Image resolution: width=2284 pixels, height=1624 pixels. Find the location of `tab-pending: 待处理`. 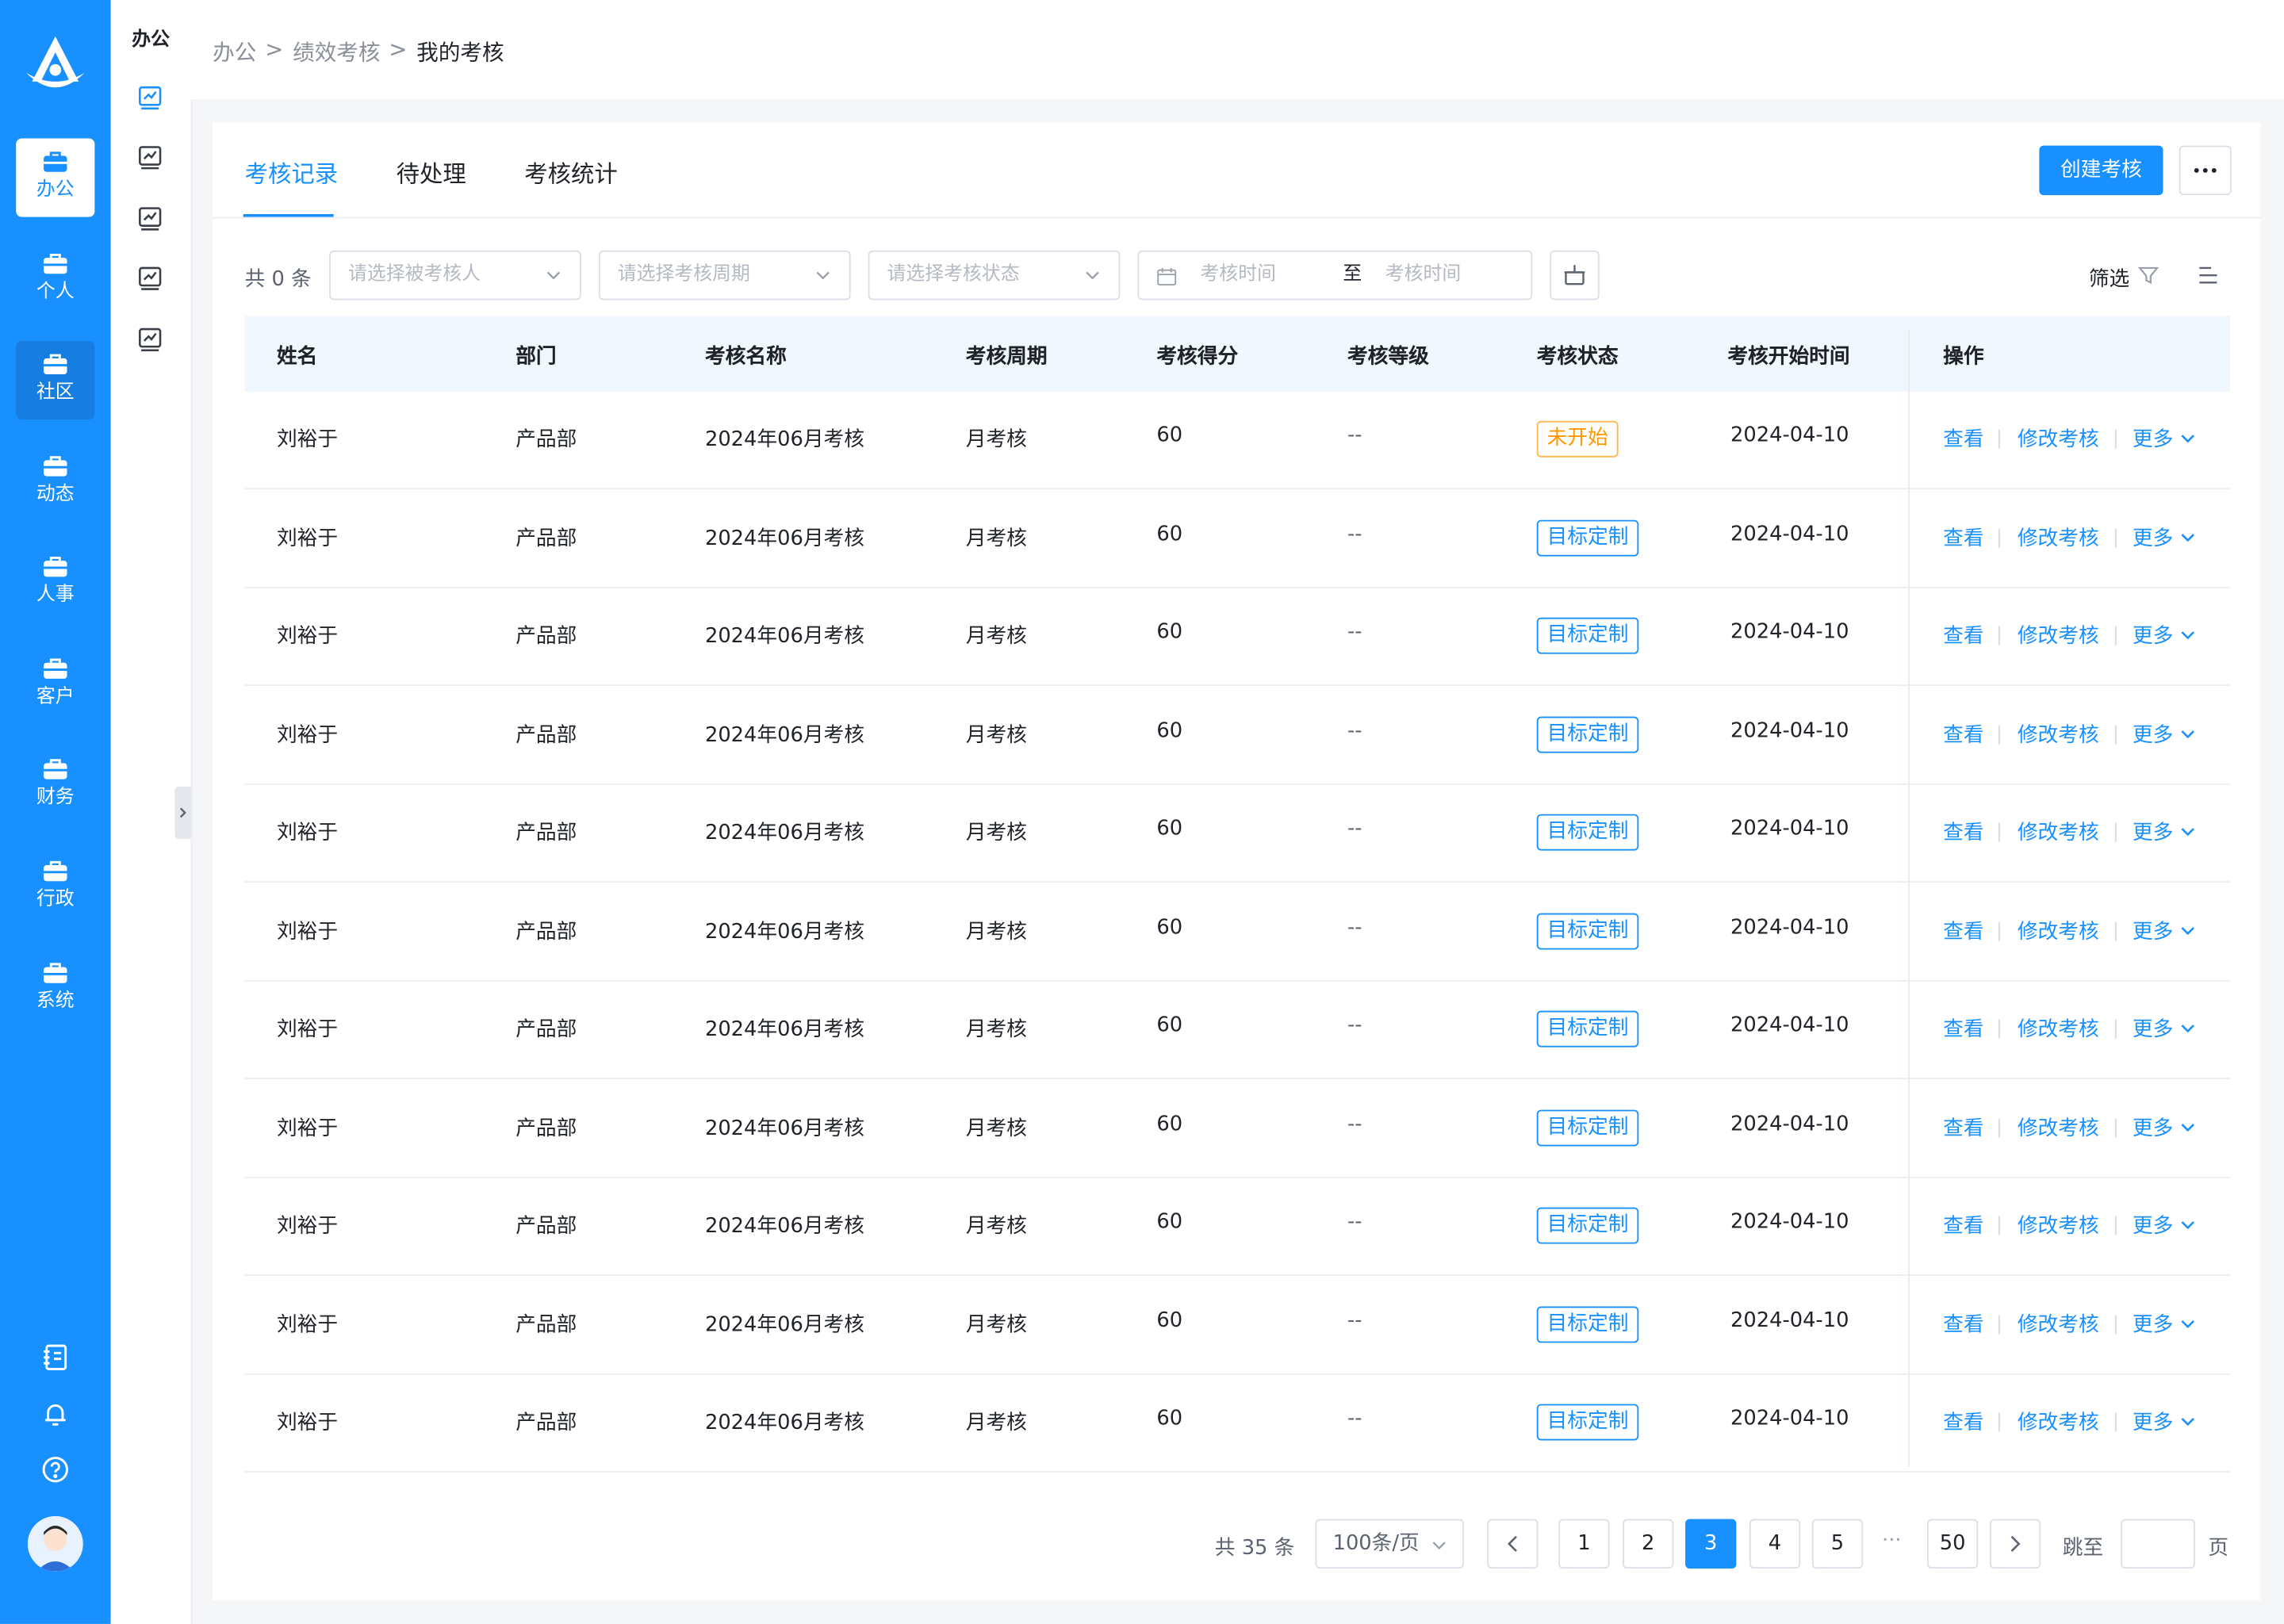

tab-pending: 待处理 is located at coordinates (431, 172).